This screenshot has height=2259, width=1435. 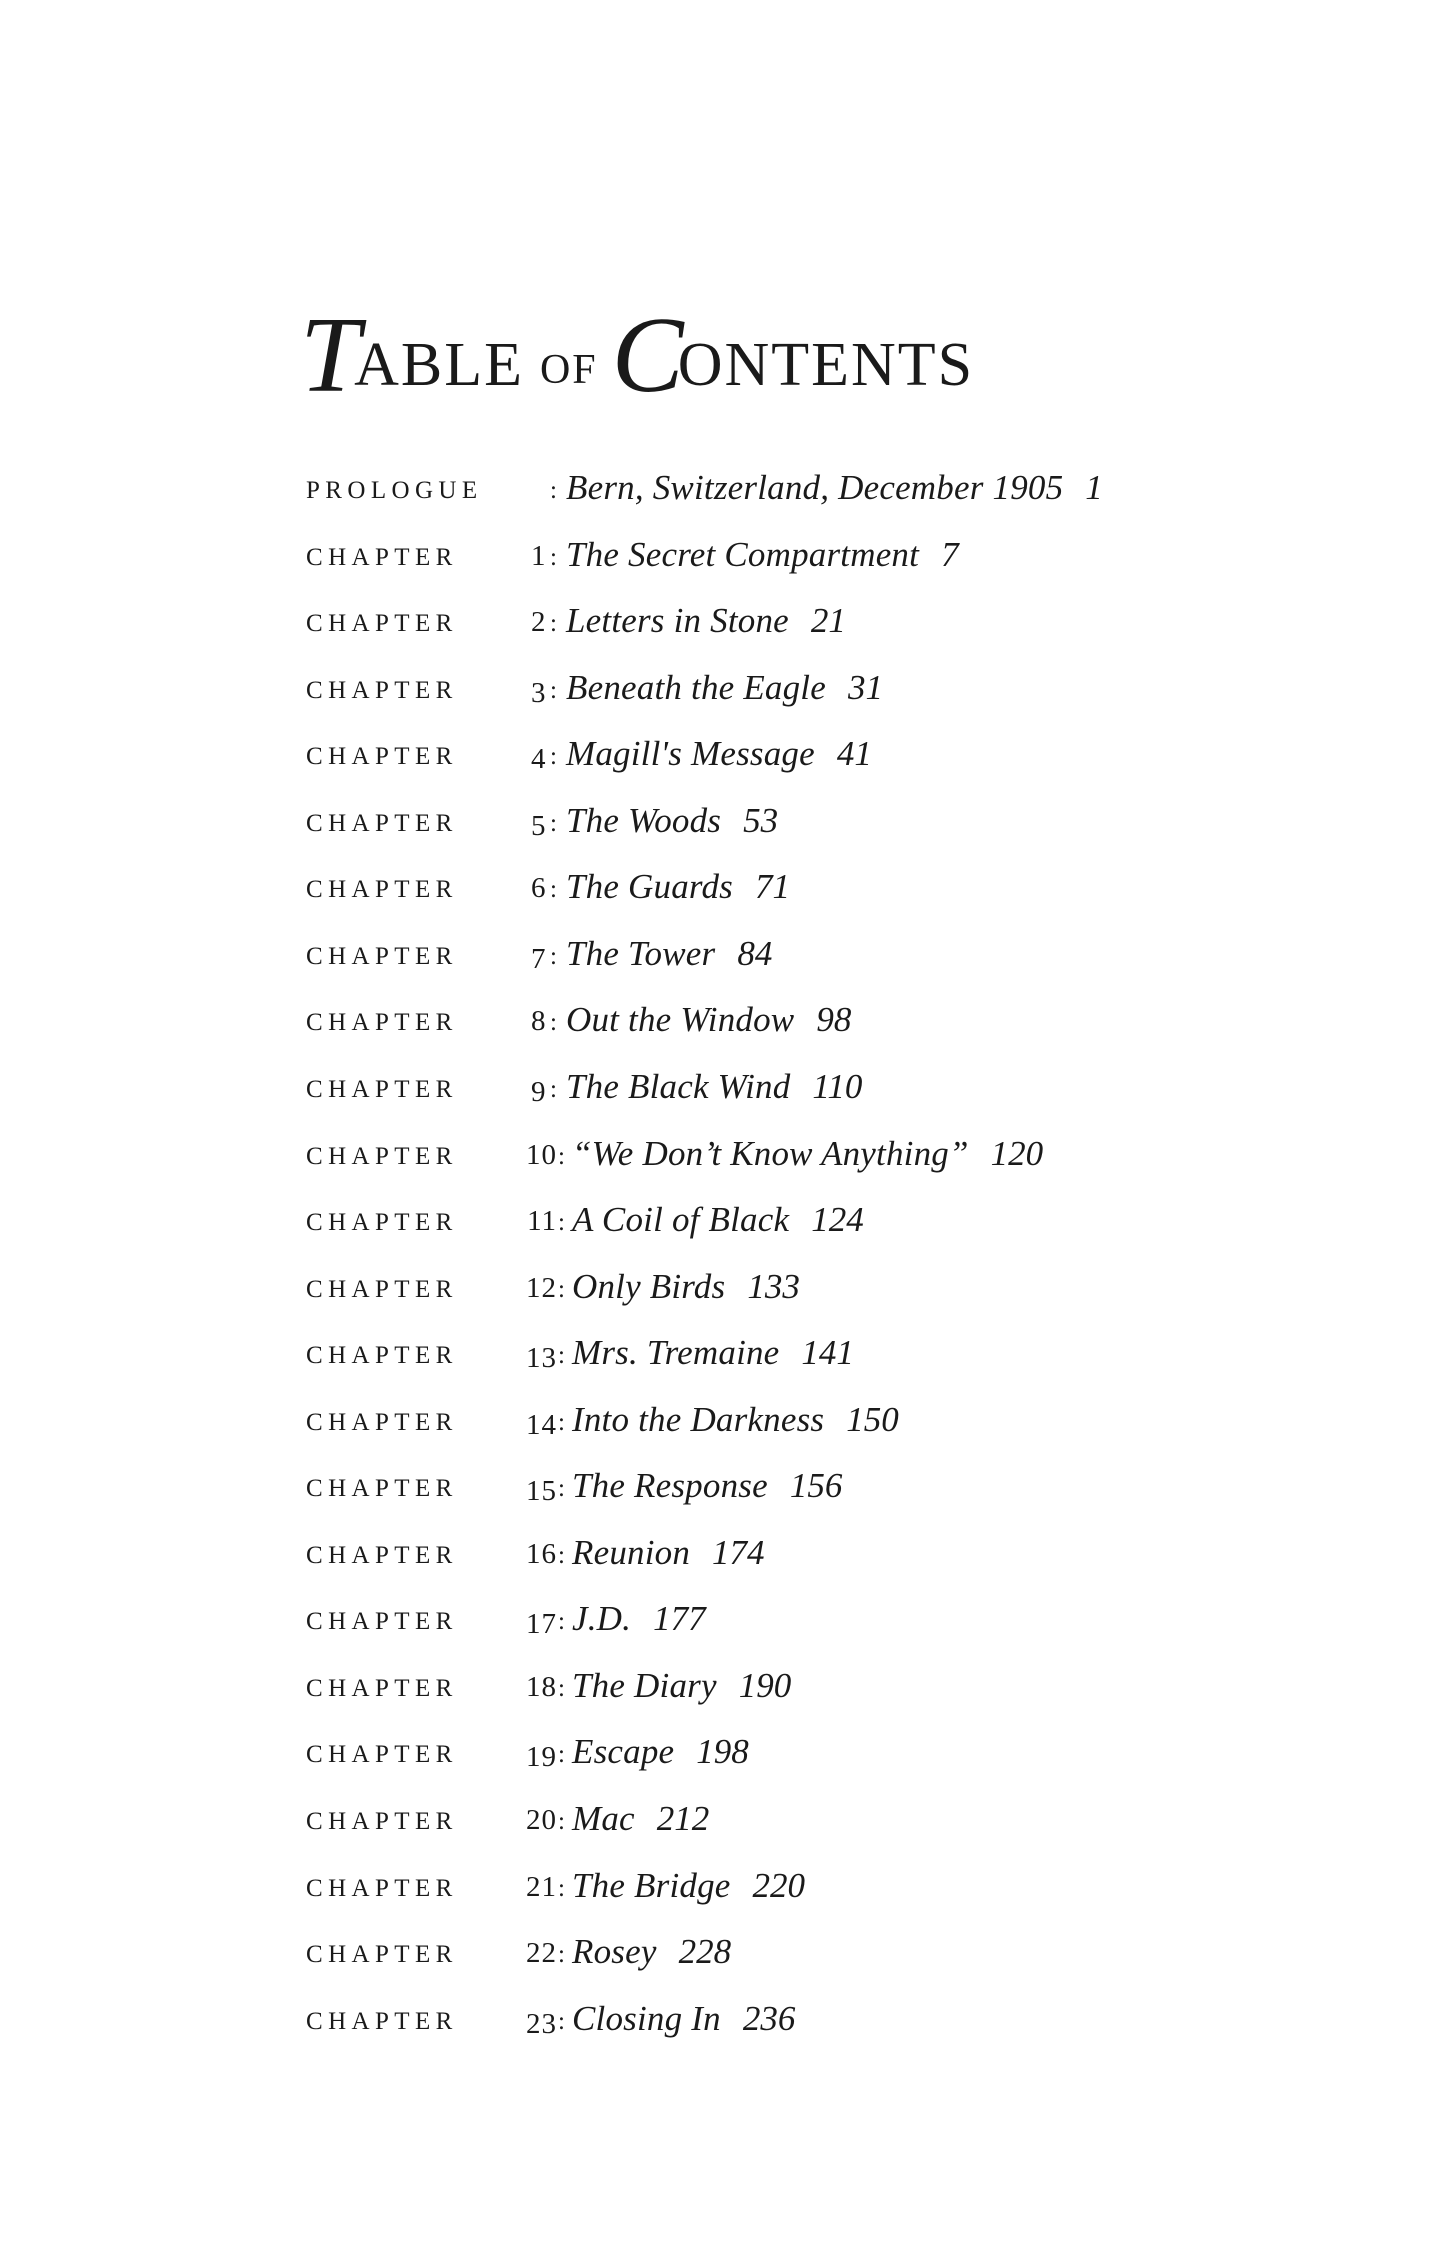 I want to click on entry-title: Mac, so click(x=603, y=1819).